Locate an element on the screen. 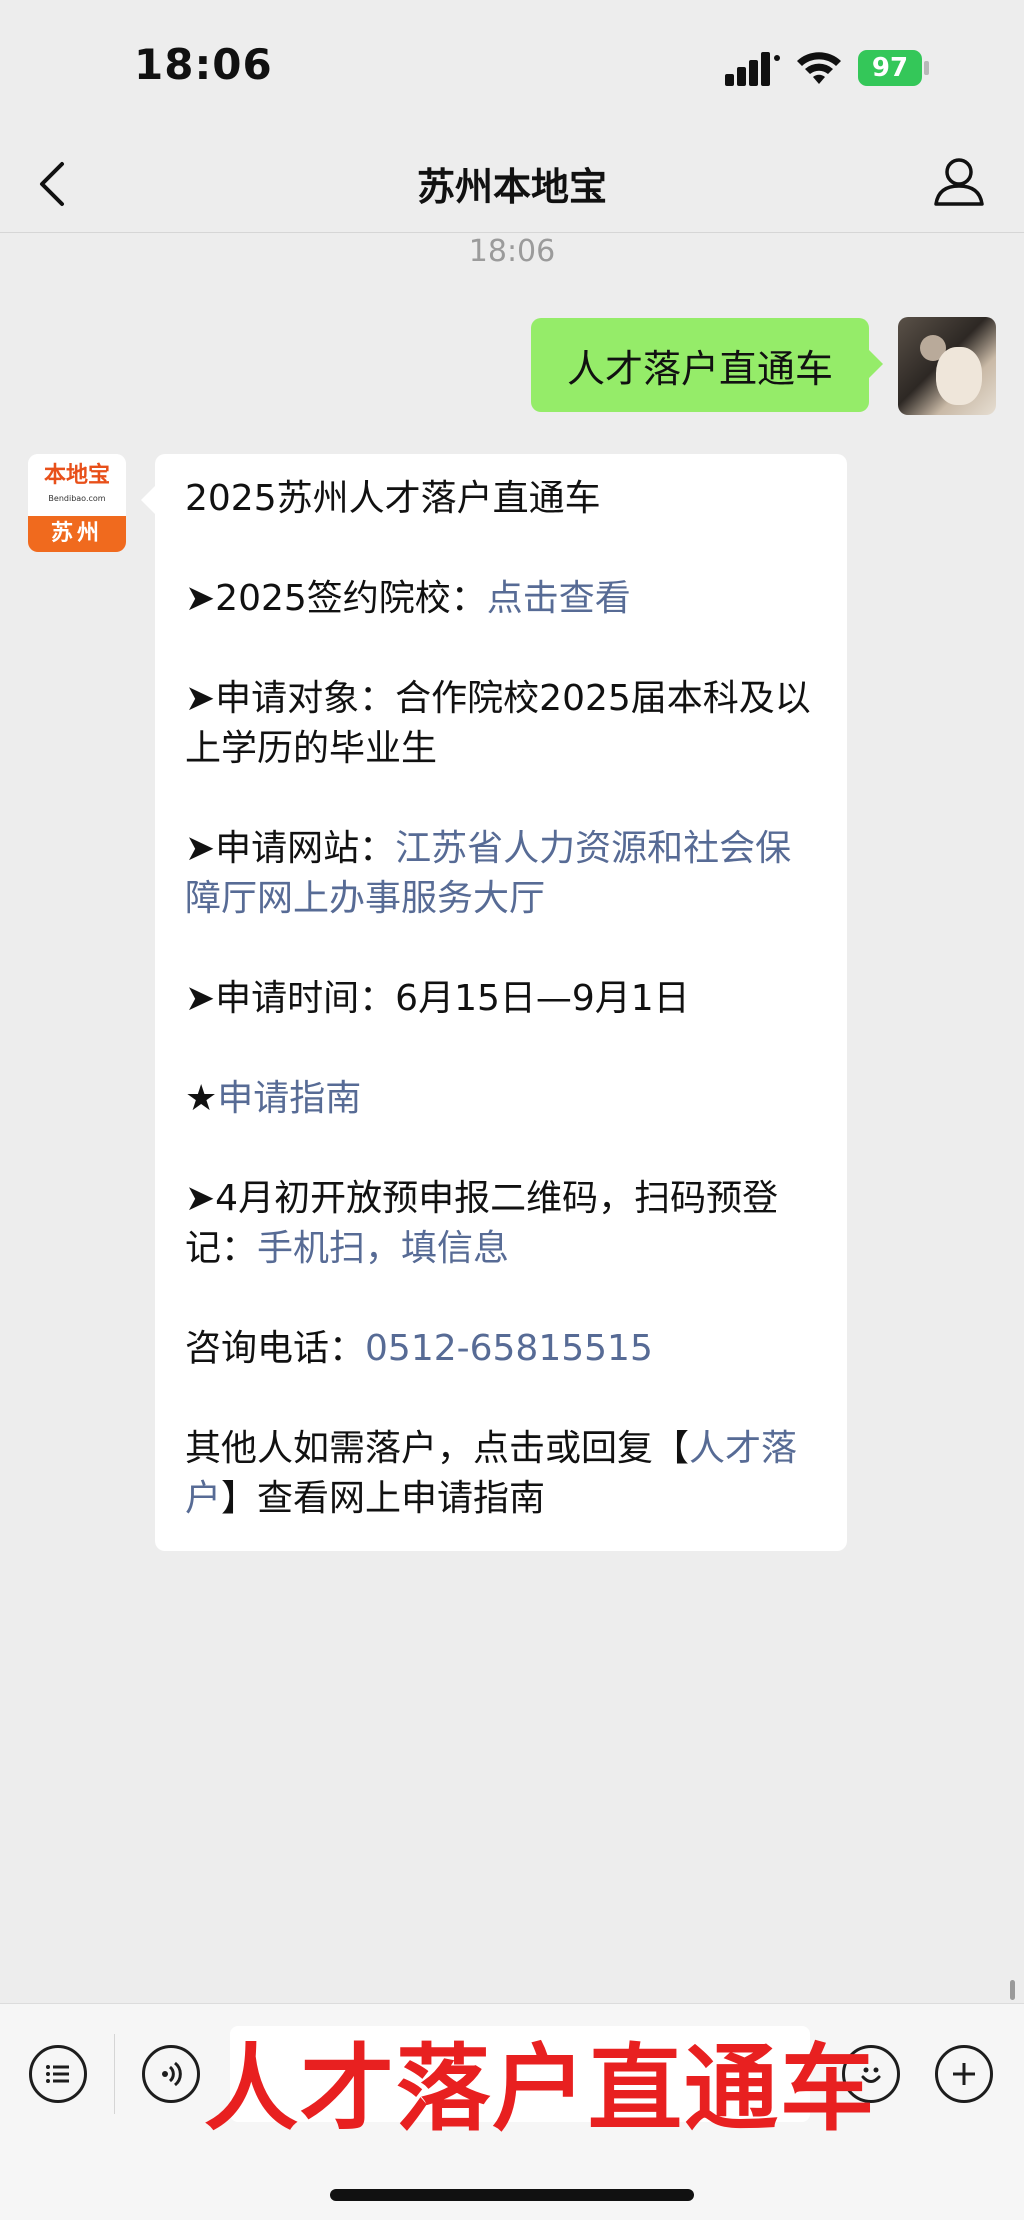 The image size is (1024, 2220). schools-line: ➤2025签约院校：点击查看 is located at coordinates (501, 599).